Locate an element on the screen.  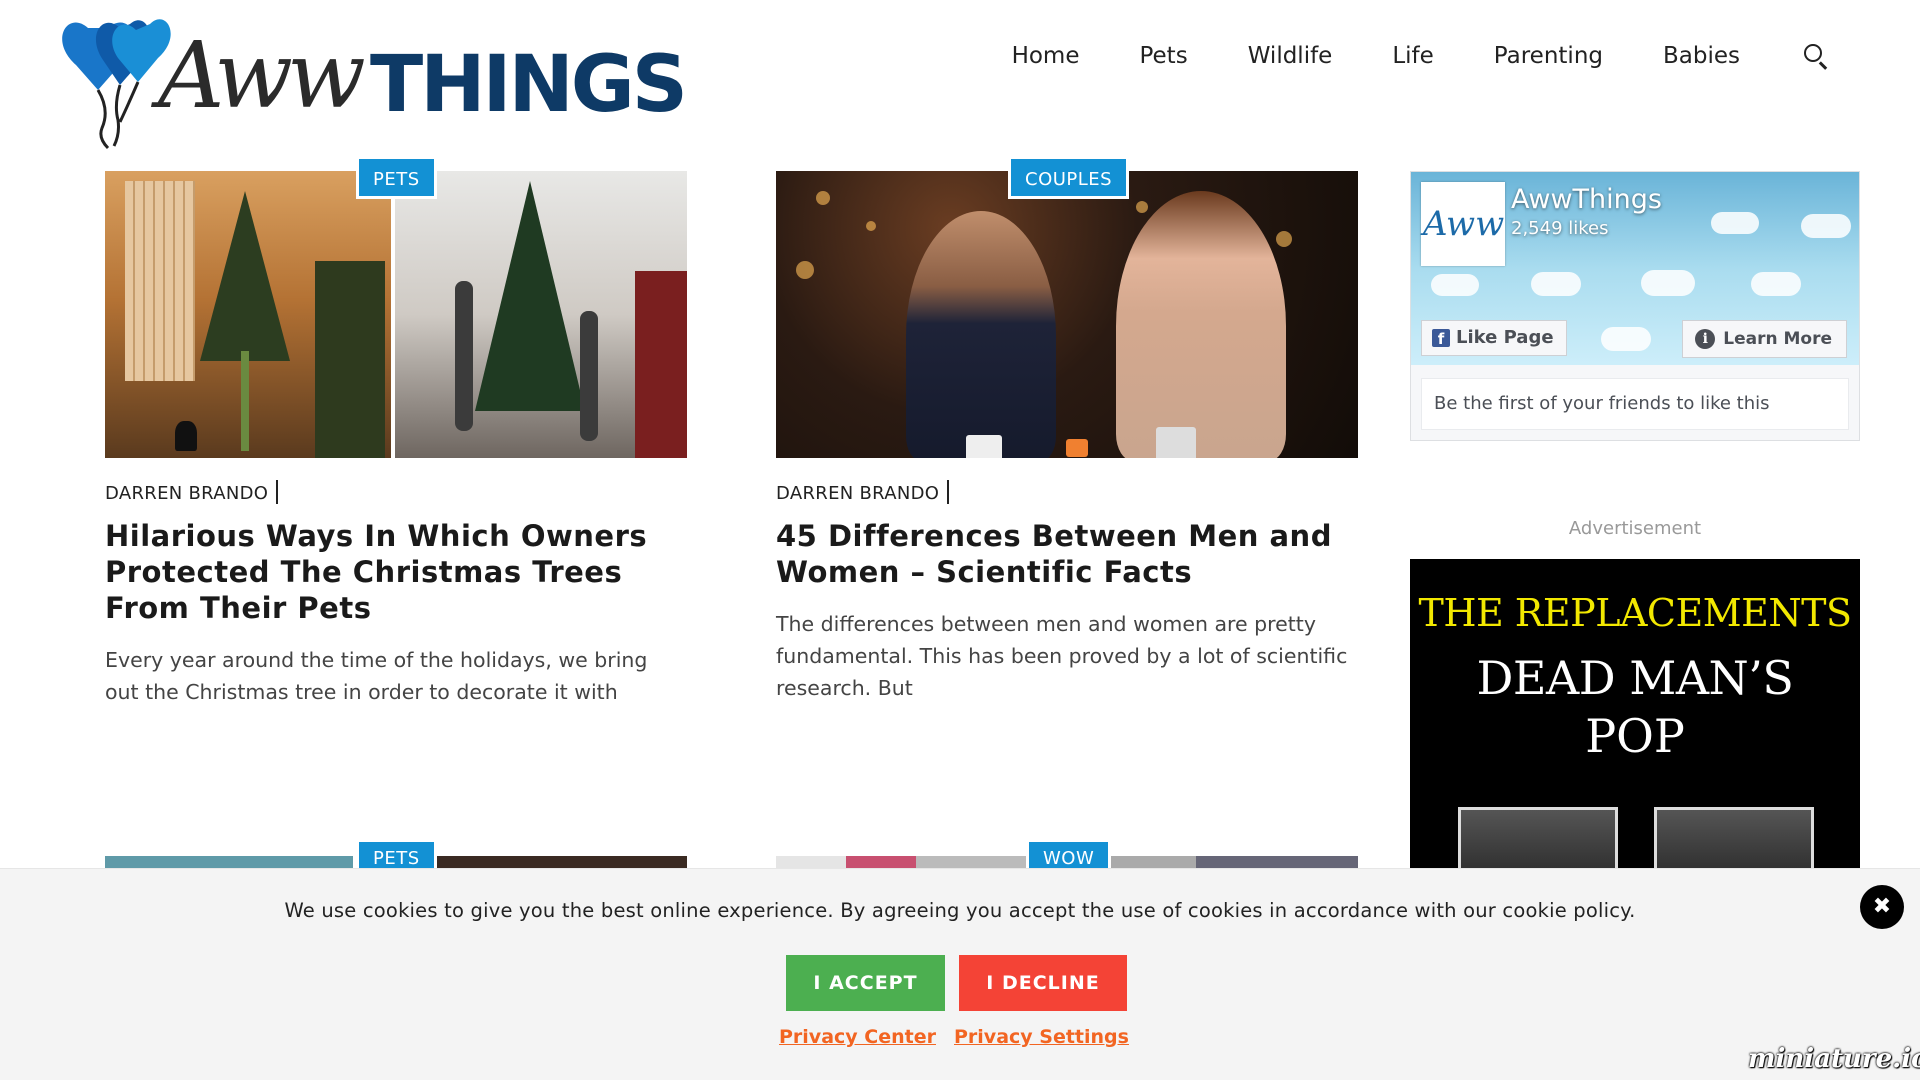
nav-babies: Babies is located at coordinates (1701, 56).